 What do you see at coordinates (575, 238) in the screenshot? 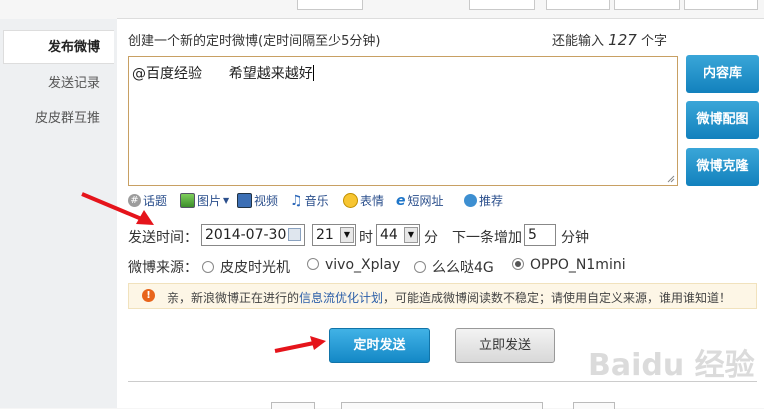
I see `next-increase-unit: 分钟` at bounding box center [575, 238].